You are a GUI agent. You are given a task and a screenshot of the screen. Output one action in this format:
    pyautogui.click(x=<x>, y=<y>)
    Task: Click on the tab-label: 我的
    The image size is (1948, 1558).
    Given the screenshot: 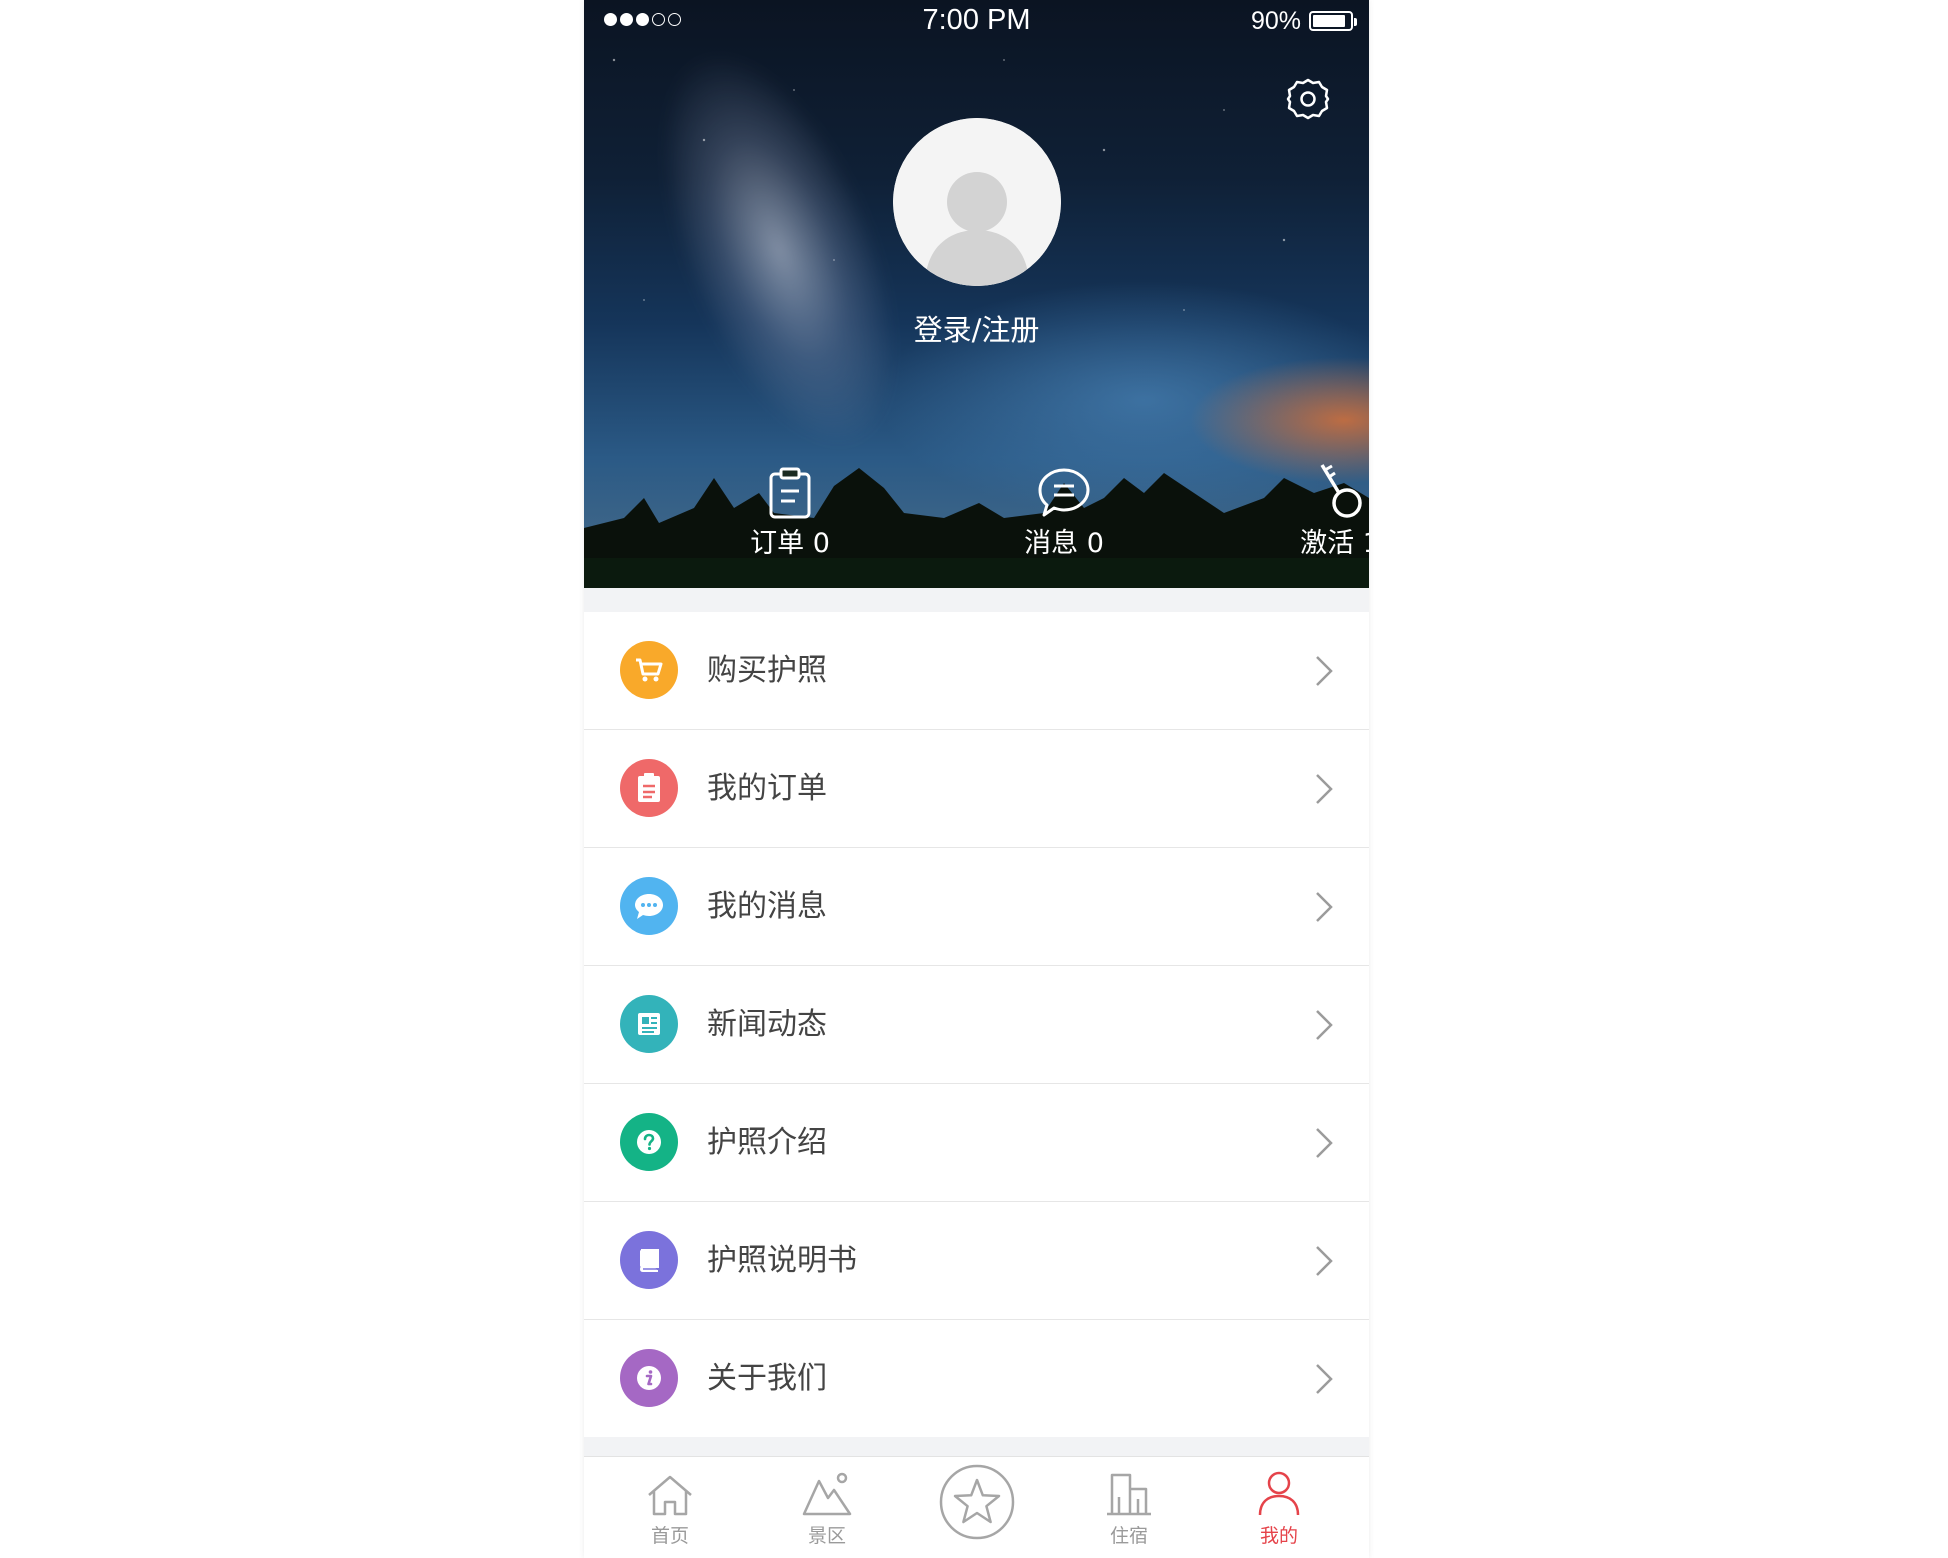 What is the action you would take?
    pyautogui.click(x=1278, y=1536)
    